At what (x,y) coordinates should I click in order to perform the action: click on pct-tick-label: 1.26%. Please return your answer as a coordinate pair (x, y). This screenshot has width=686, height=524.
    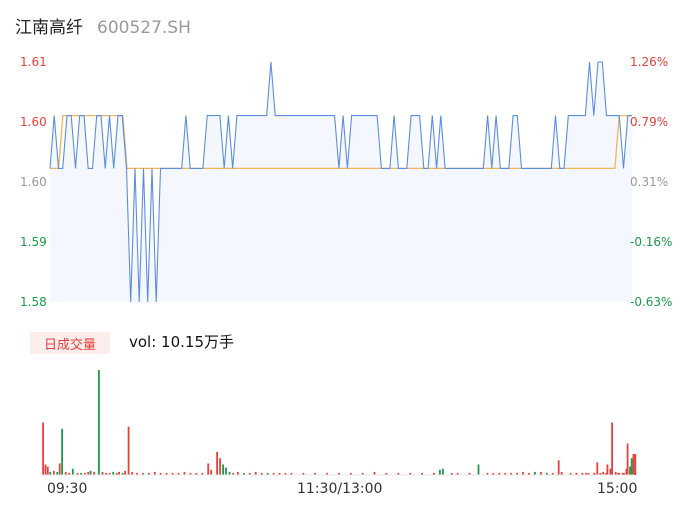
    Looking at the image, I should click on (649, 62).